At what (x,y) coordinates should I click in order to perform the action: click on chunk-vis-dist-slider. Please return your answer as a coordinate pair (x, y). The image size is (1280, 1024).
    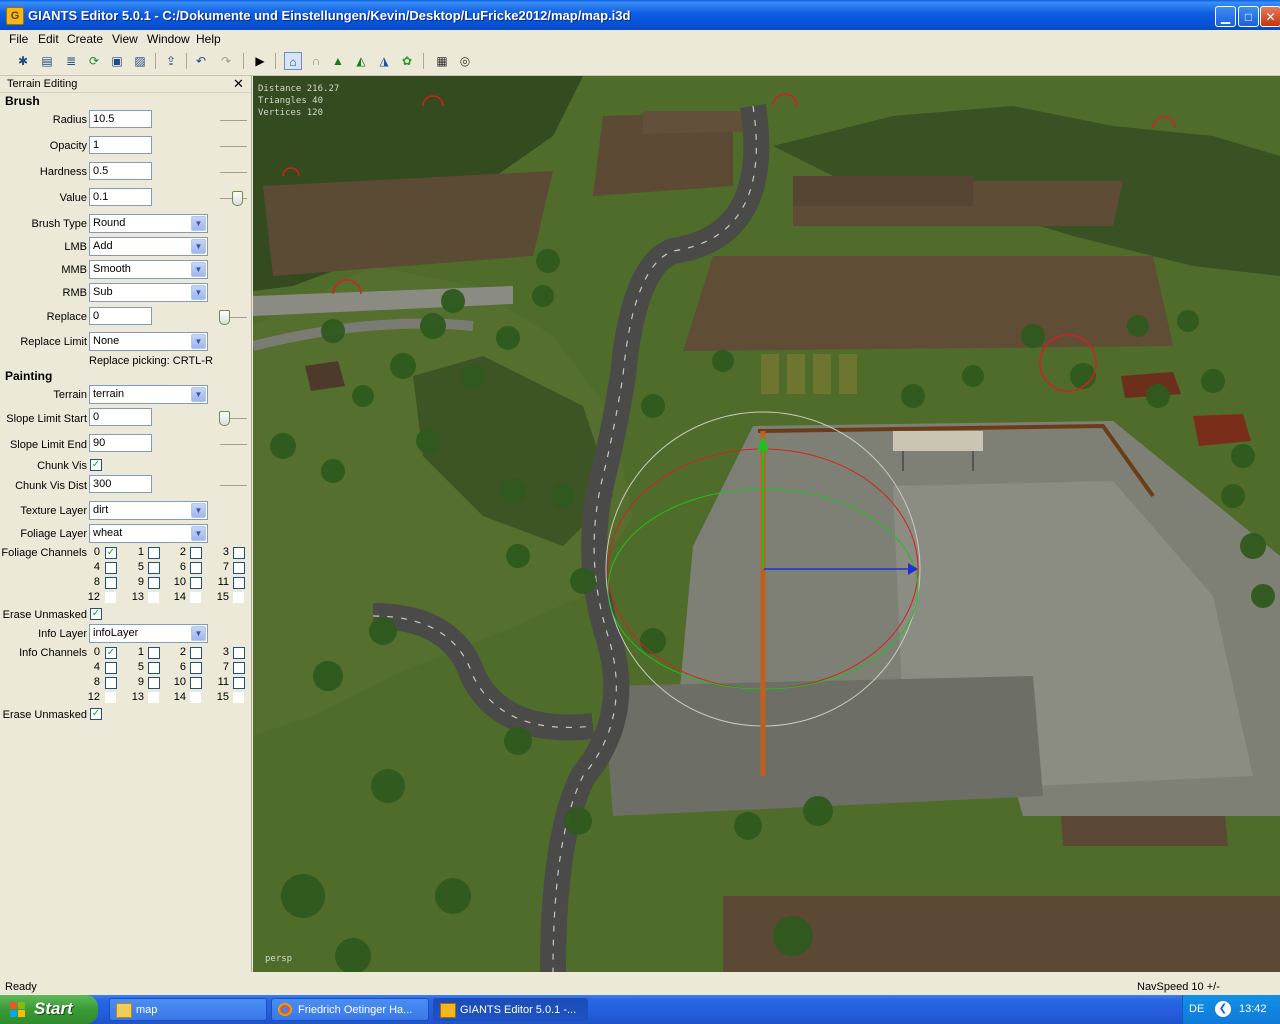
    Looking at the image, I should click on (233, 485).